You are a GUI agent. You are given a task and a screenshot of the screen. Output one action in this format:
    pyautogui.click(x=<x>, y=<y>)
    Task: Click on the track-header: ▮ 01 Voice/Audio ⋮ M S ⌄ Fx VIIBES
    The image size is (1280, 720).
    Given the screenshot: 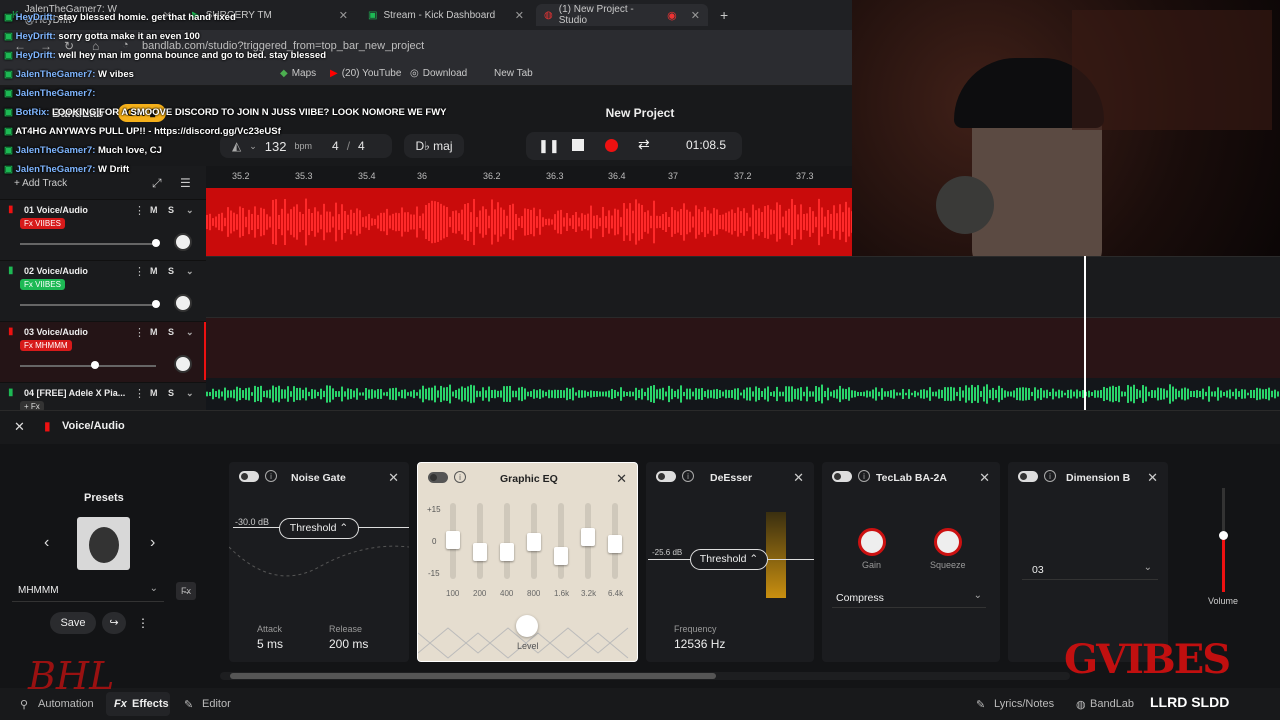 What is the action you would take?
    pyautogui.click(x=103, y=230)
    